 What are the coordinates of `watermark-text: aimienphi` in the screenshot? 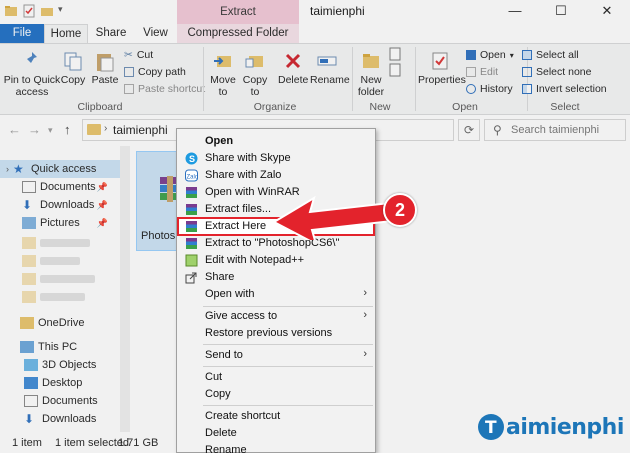 It's located at (565, 427).